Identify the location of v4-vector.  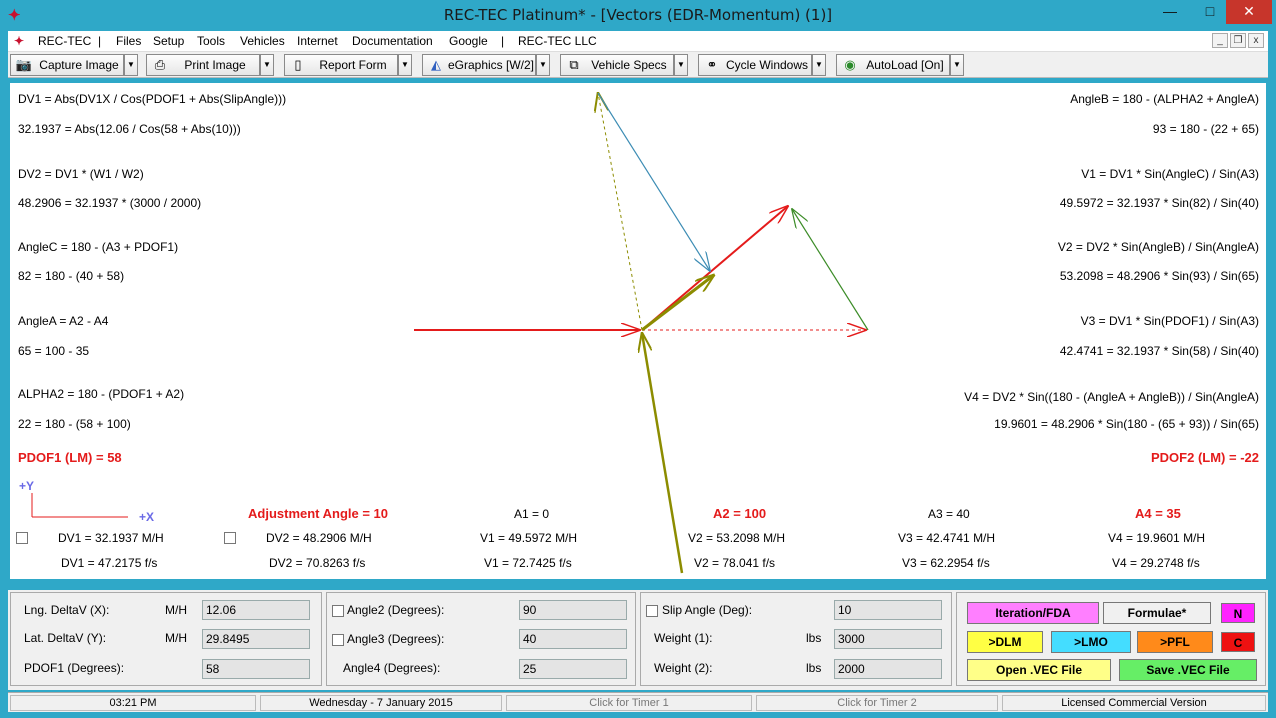
(677, 303).